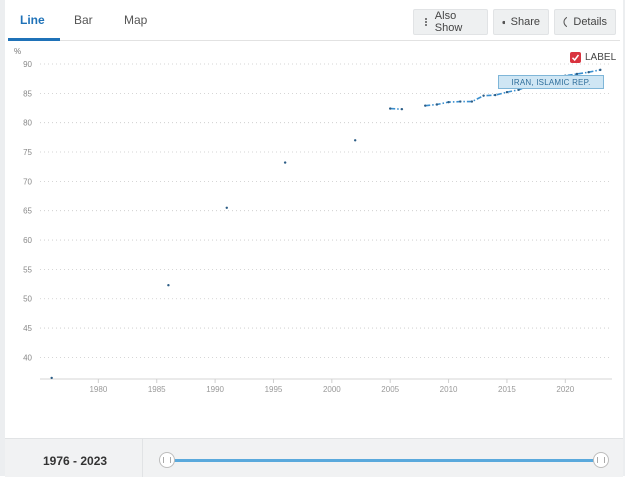  I want to click on range-slider-end-handle, so click(601, 460).